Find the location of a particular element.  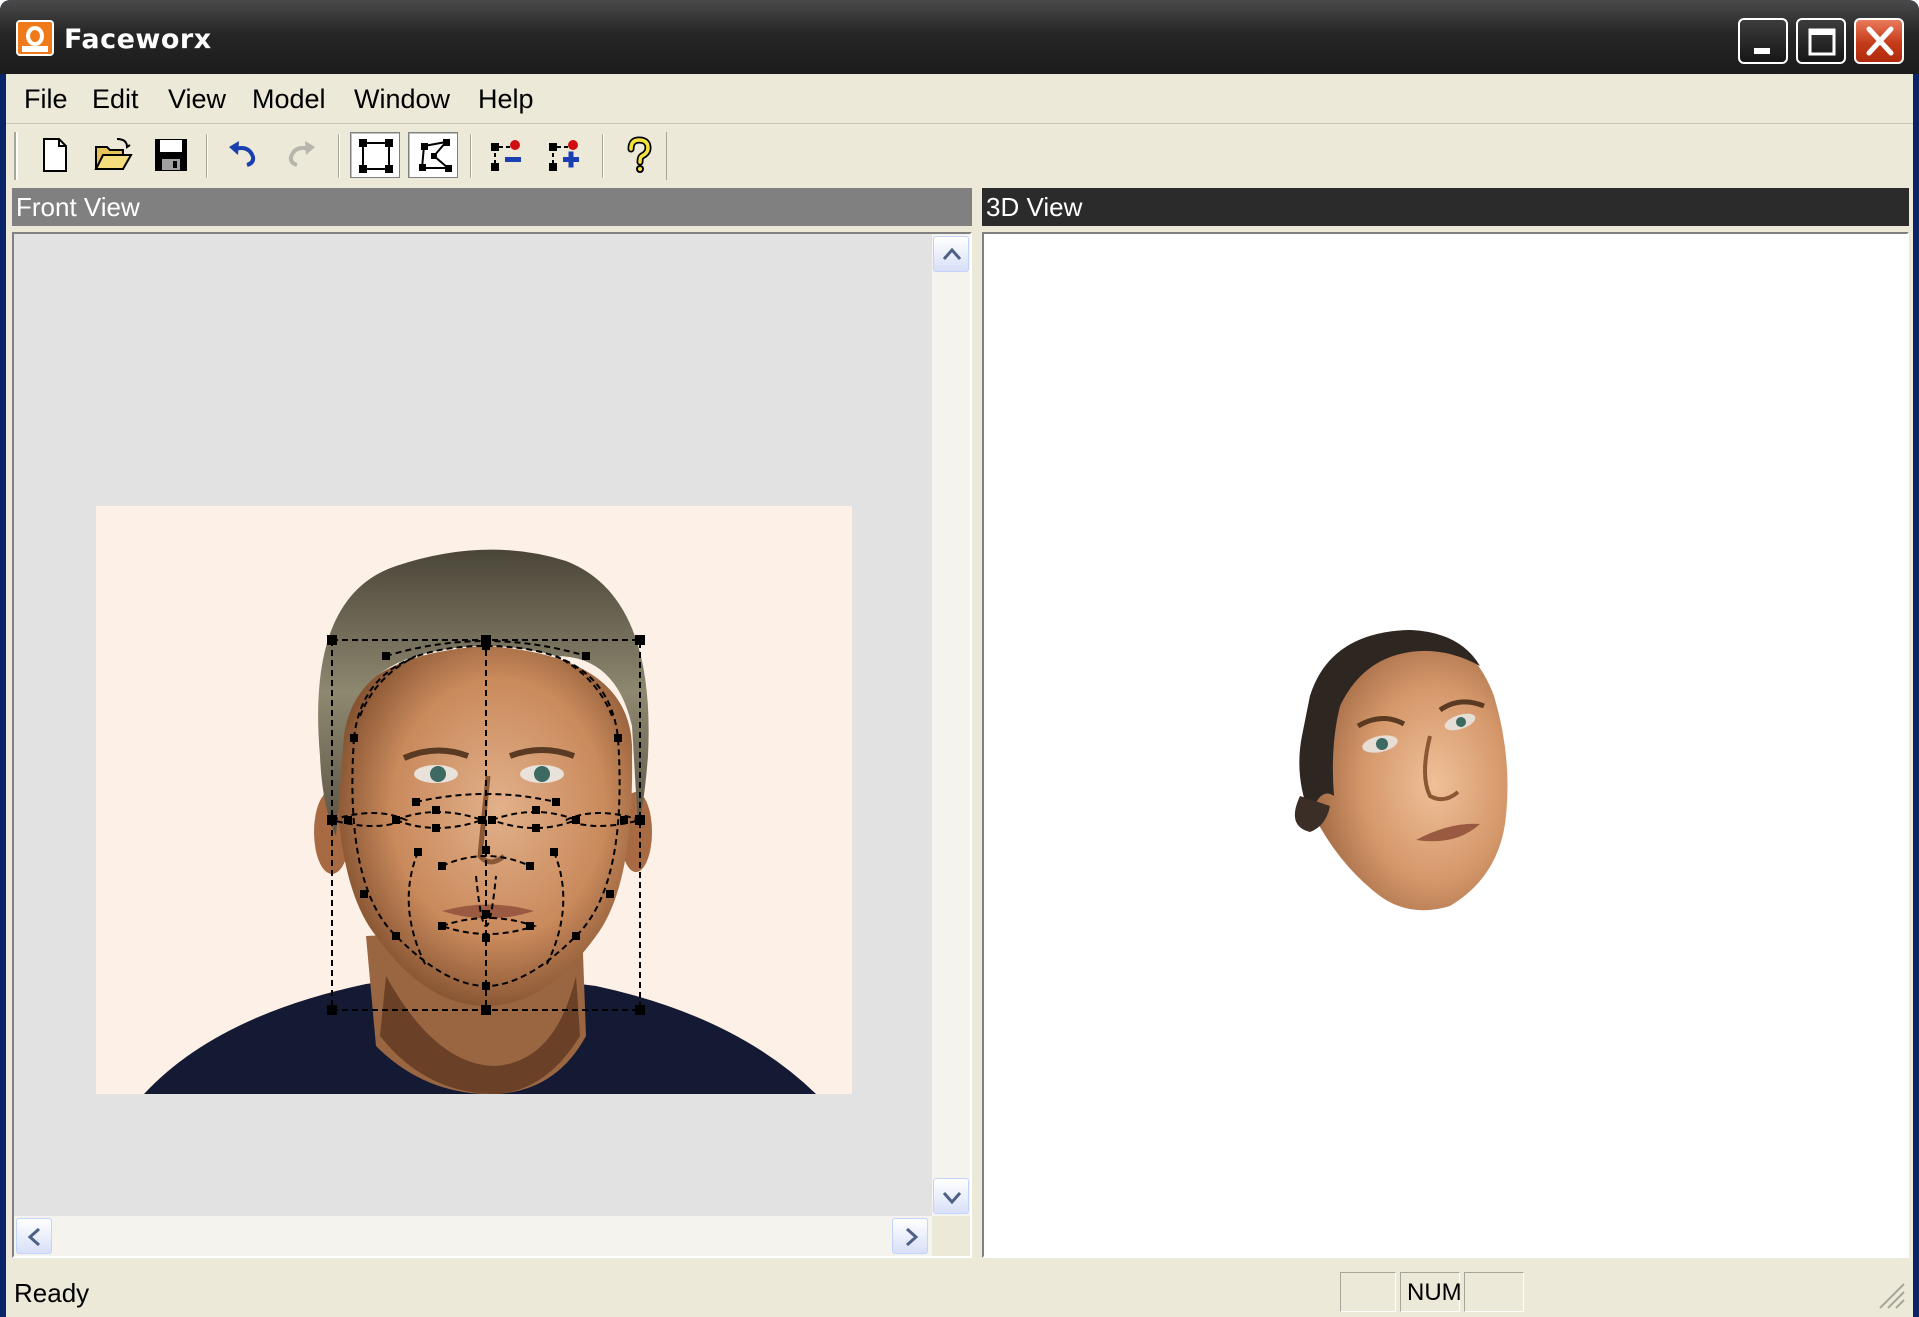

maximize-button is located at coordinates (1821, 41).